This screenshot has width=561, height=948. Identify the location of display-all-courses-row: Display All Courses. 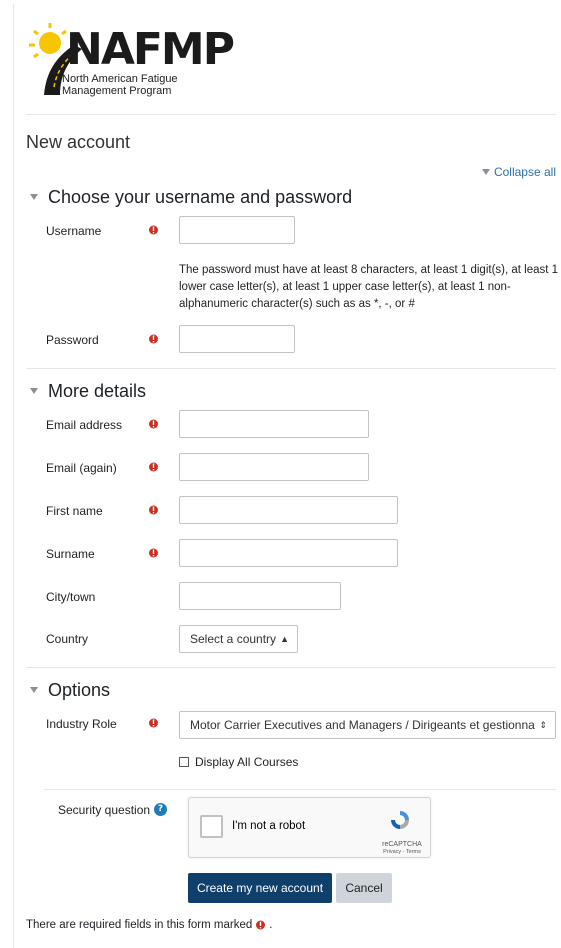
(238, 762).